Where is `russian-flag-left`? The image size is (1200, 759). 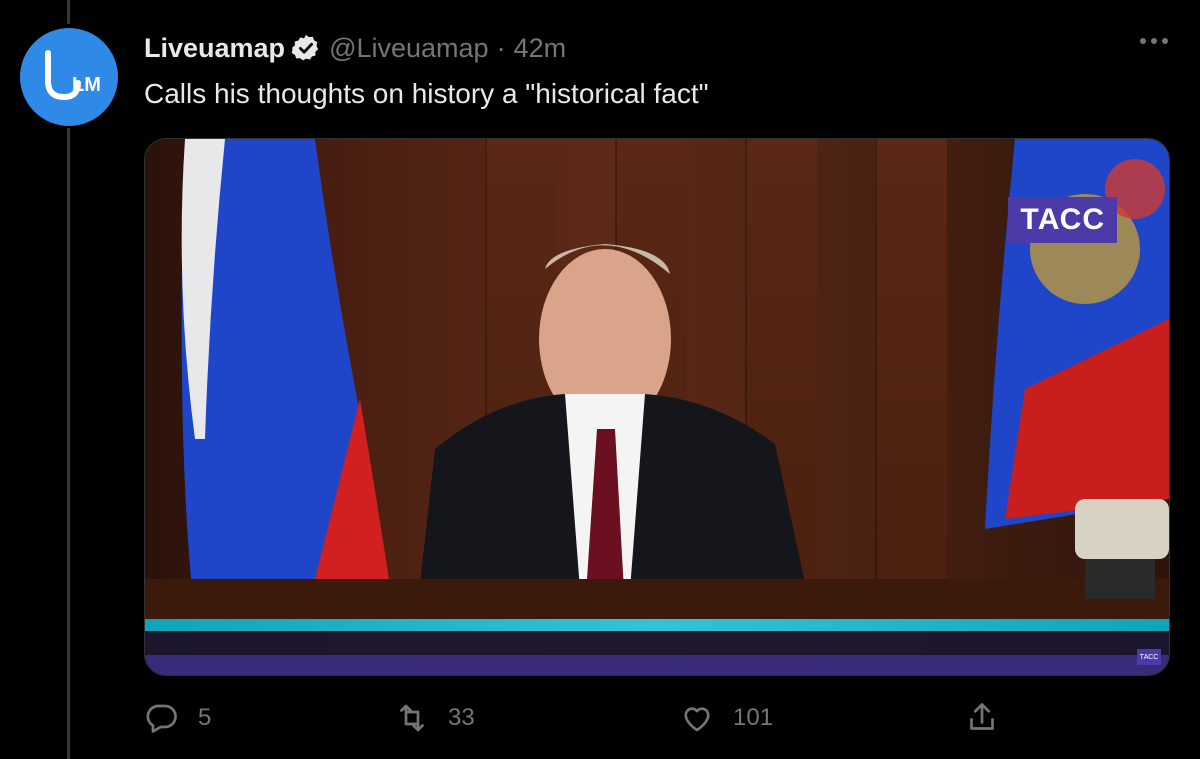
russian-flag-left is located at coordinates (288, 379).